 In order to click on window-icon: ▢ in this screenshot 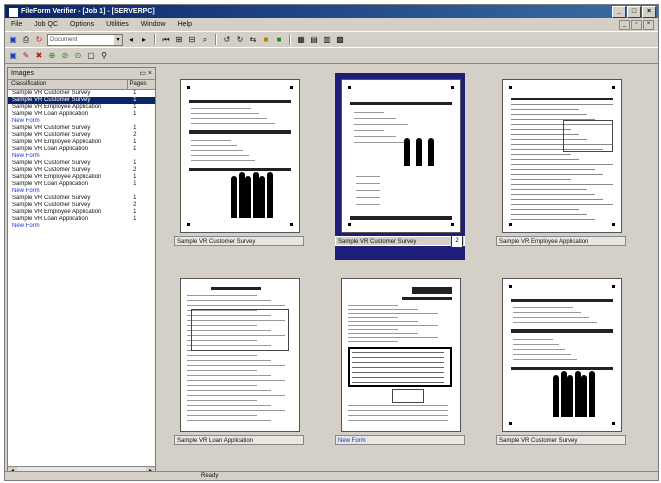, I will do `click(91, 56)`.